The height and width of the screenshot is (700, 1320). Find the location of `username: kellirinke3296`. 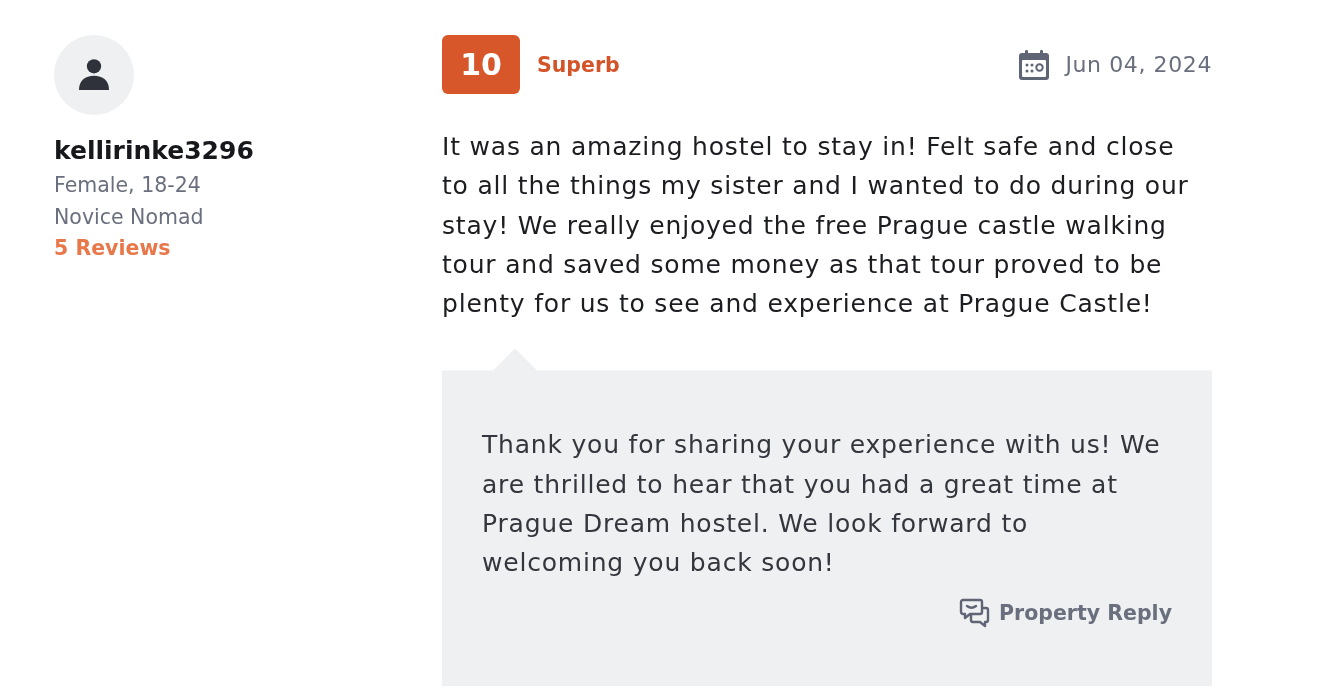

username: kellirinke3296 is located at coordinates (154, 151).